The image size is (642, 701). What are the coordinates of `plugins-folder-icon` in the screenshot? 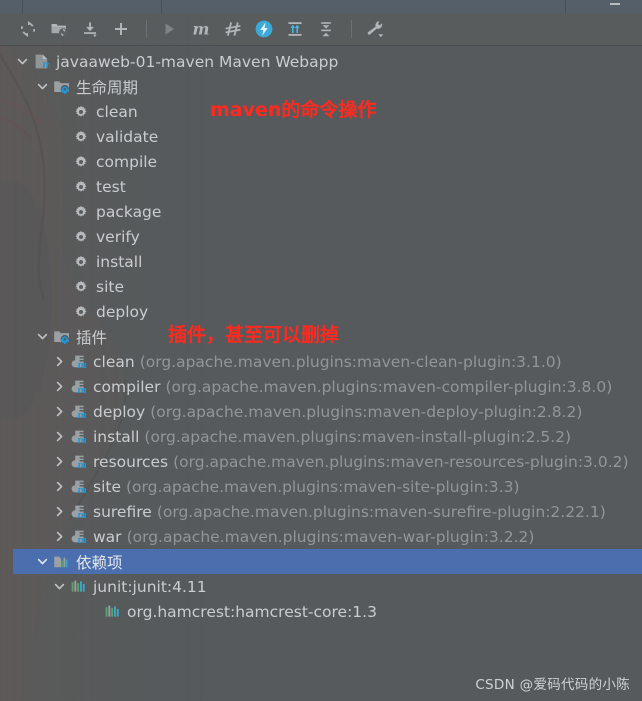 It's located at (61, 337).